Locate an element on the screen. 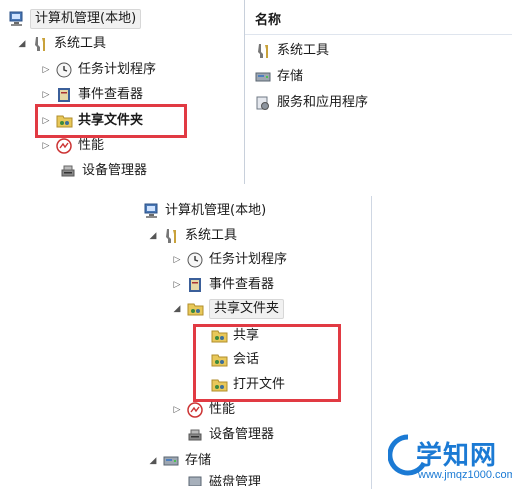  tree-item-task-scheduler: ▷ 任务计划程序 is located at coordinates (98, 70).